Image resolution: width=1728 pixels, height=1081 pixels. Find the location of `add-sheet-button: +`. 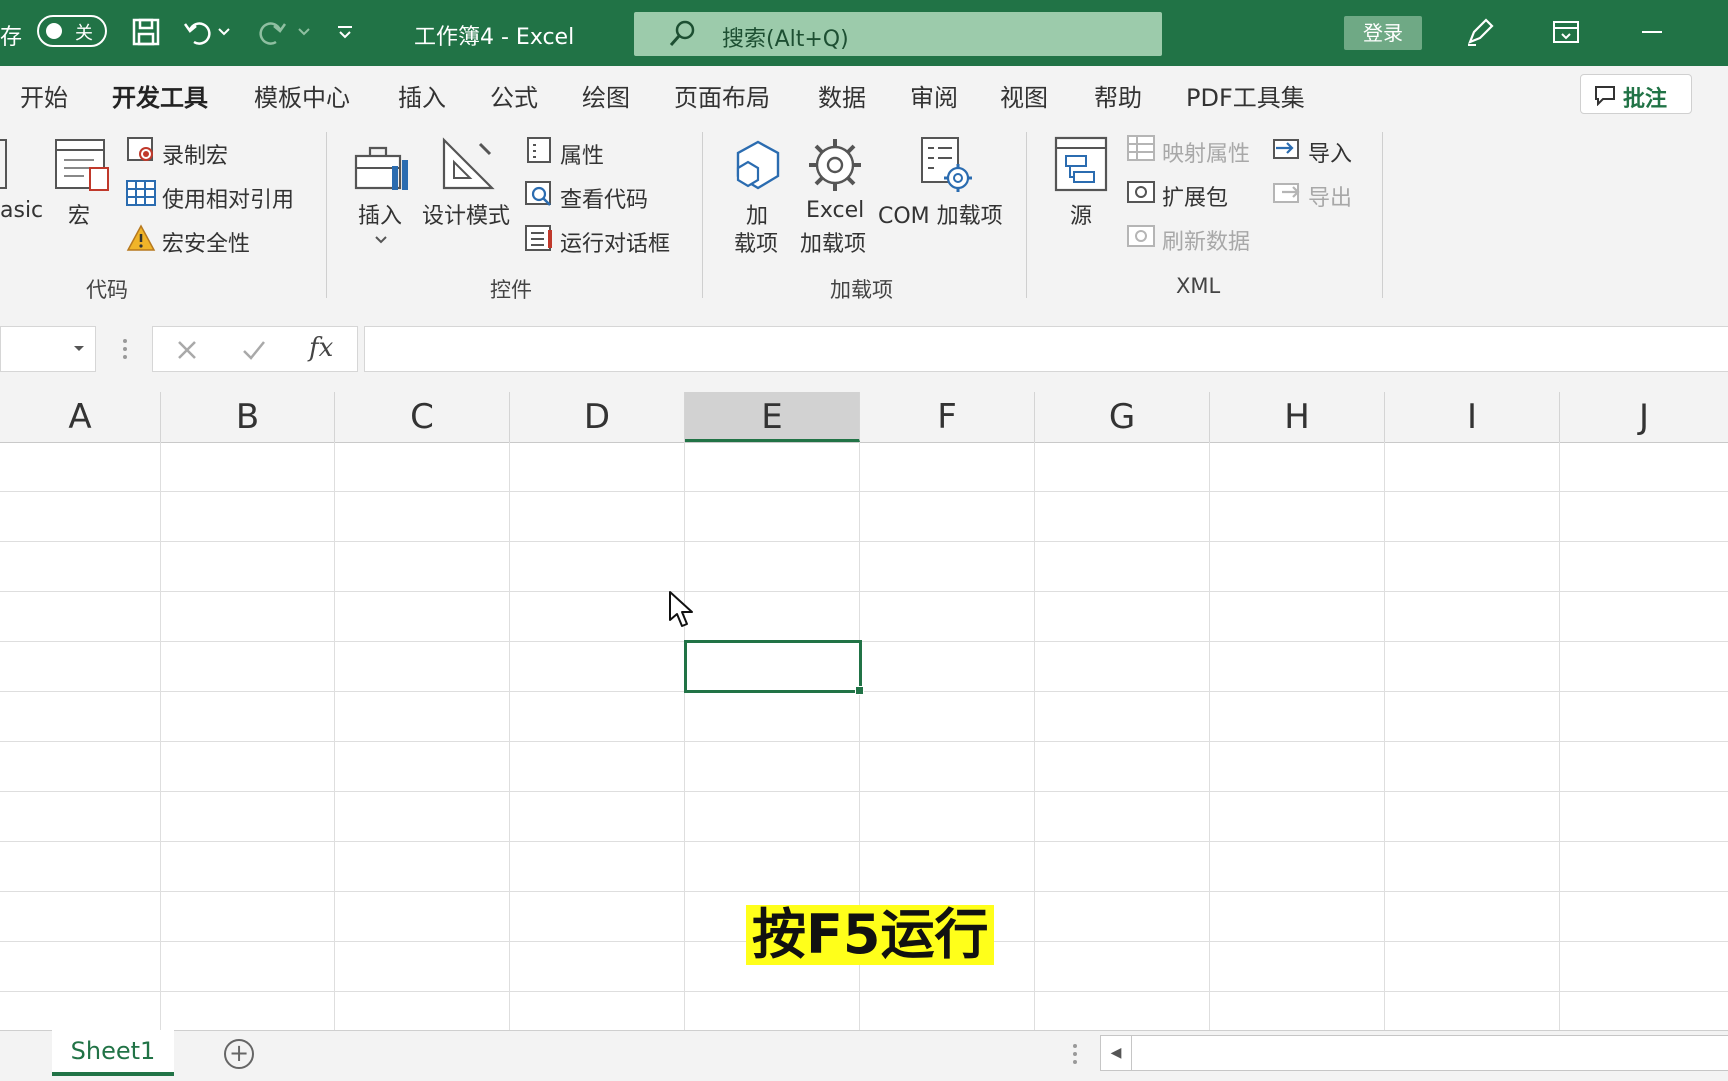

add-sheet-button: + is located at coordinates (239, 1054).